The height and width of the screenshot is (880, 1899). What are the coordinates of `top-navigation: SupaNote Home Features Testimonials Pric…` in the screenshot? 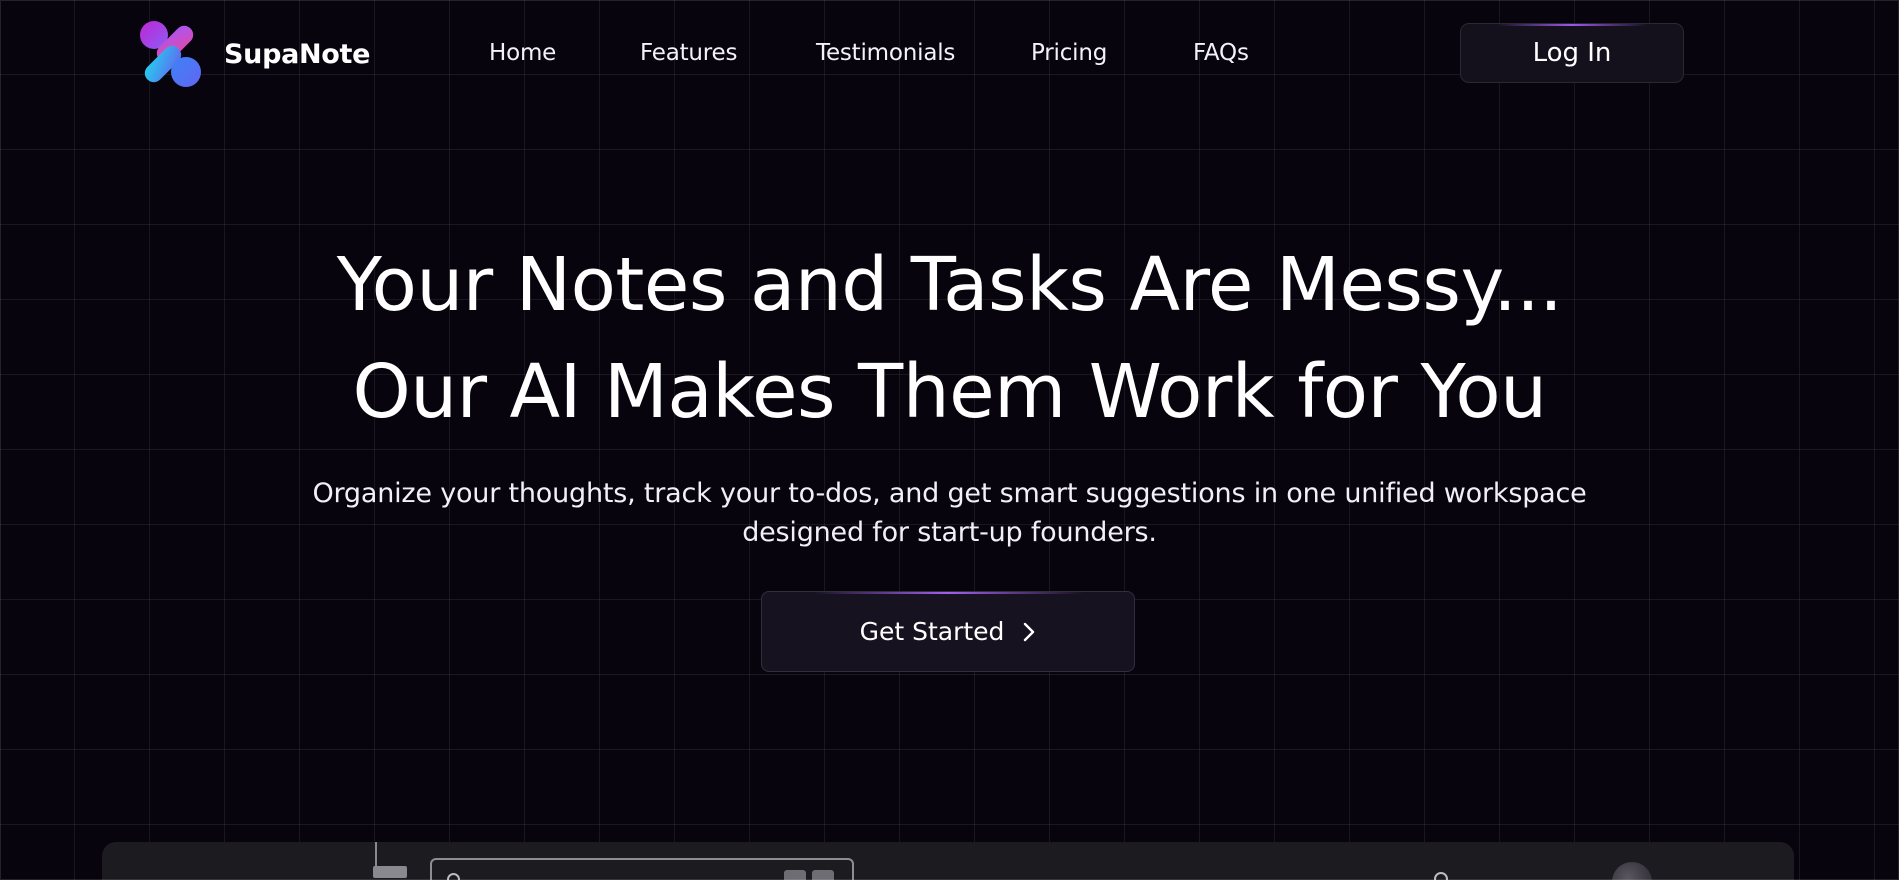 It's located at (949, 55).